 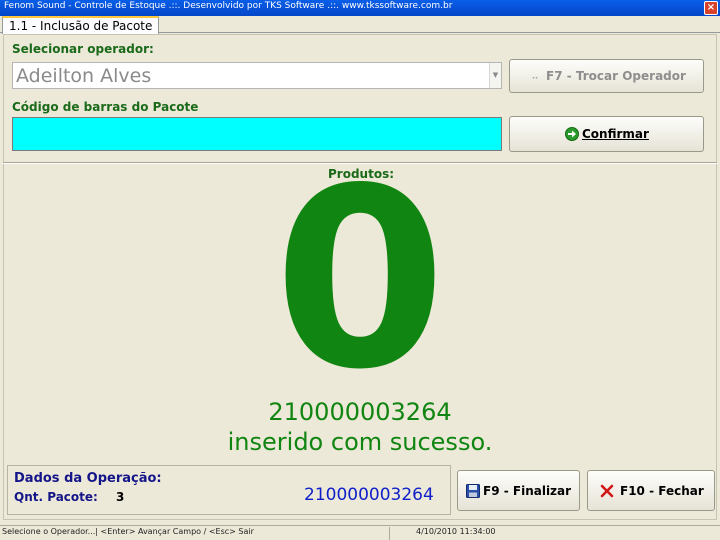 I want to click on tab-inclusao-pacote: 1.1 - Inclusão de Pacote, so click(x=81, y=25).